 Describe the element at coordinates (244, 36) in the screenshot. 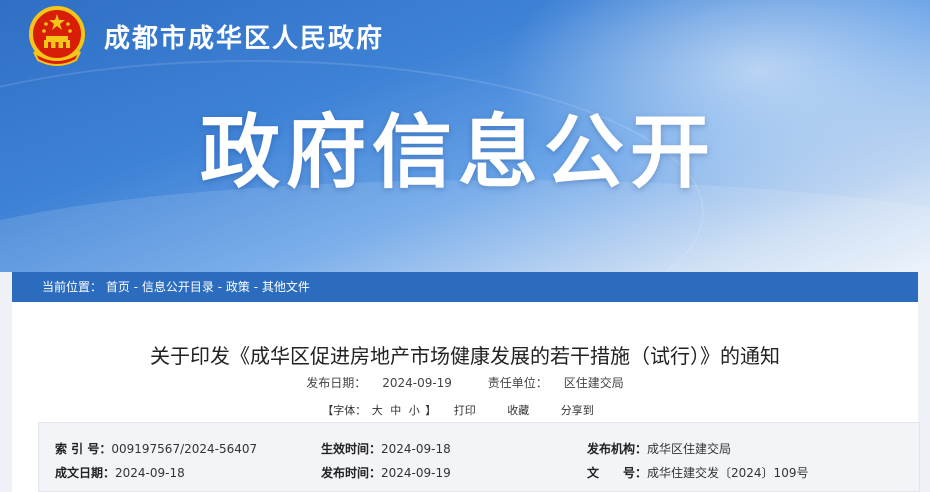

I see `site-name: 成都市成华区人民政府` at that location.